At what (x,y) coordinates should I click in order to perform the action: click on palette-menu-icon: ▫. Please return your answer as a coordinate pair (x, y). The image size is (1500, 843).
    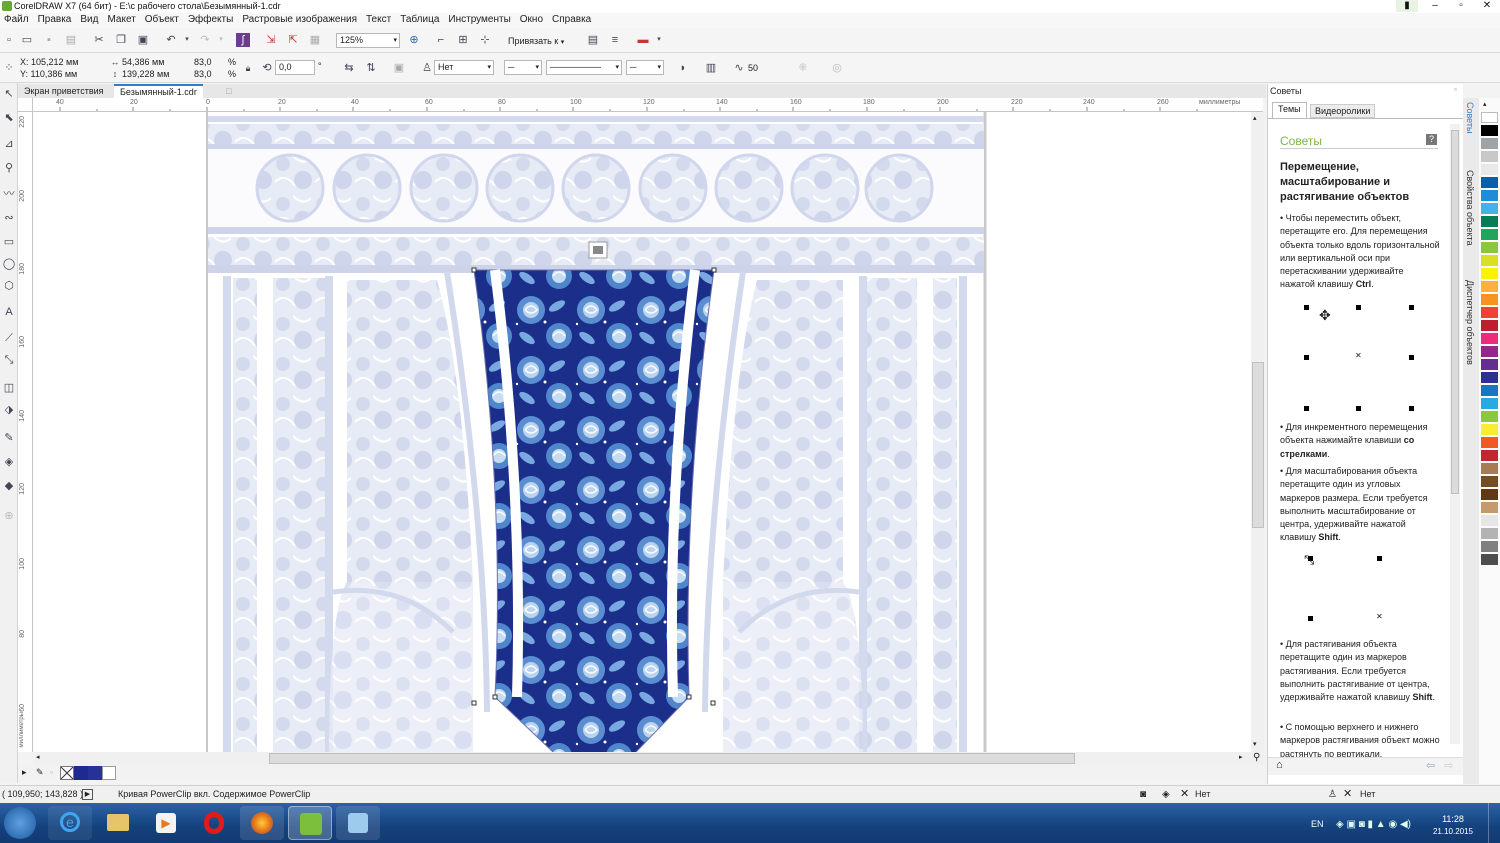
    Looking at the image, I should click on (51, 772).